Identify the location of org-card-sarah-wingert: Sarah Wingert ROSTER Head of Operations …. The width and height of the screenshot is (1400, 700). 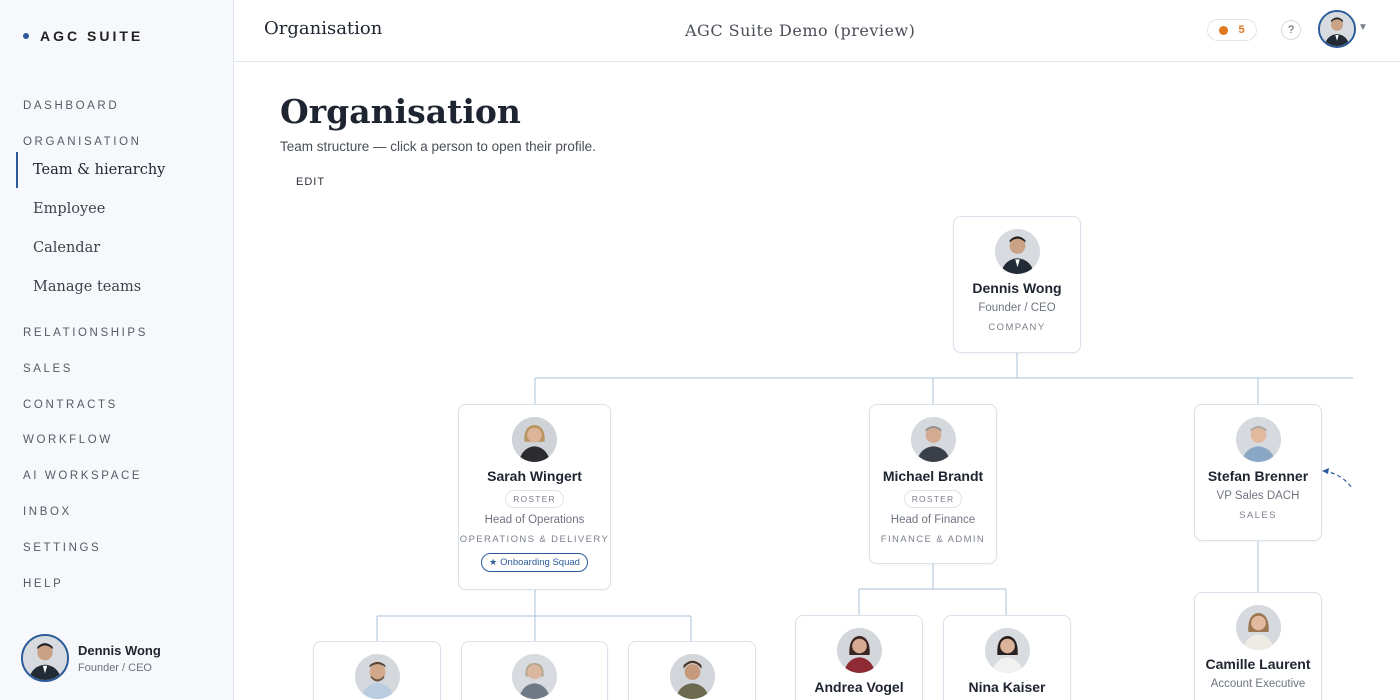
(534, 497).